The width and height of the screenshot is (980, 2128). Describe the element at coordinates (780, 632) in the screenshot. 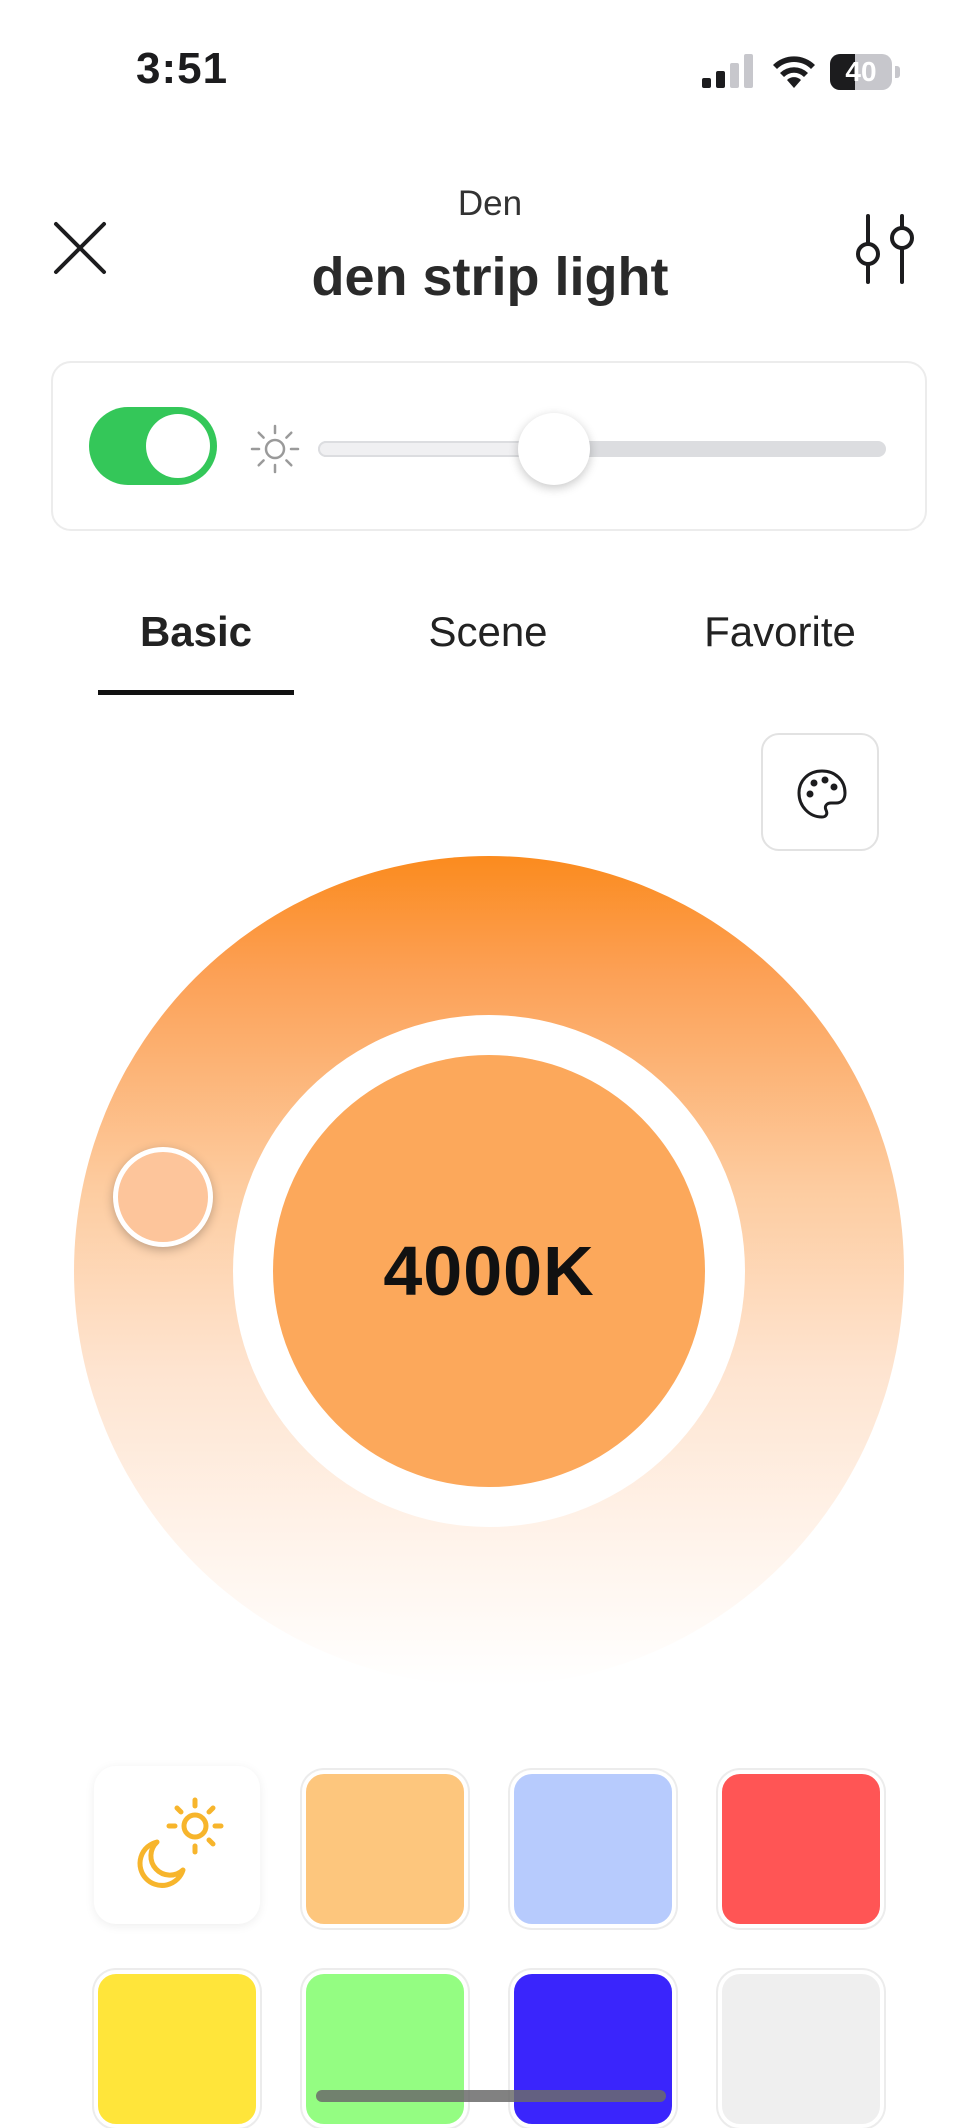

I see `tab-favorite: Favorite` at that location.